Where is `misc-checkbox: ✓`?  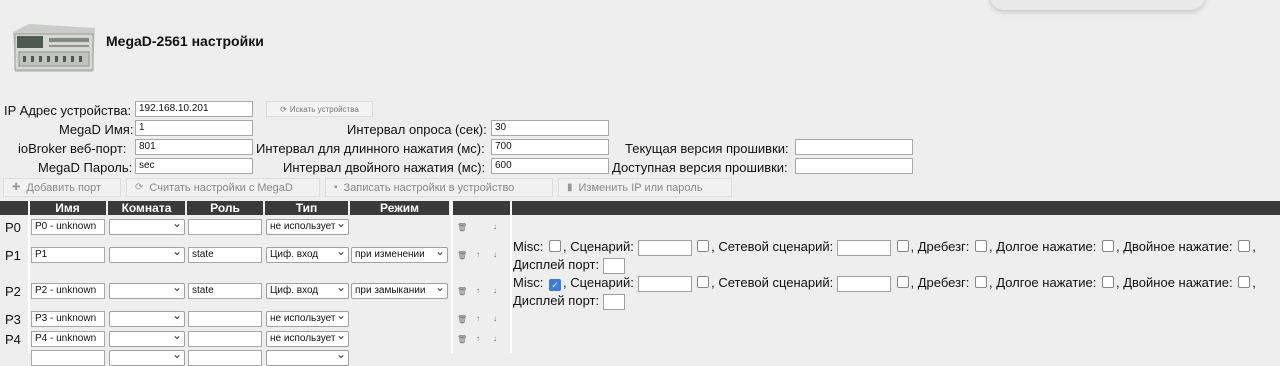 misc-checkbox: ✓ is located at coordinates (554, 285).